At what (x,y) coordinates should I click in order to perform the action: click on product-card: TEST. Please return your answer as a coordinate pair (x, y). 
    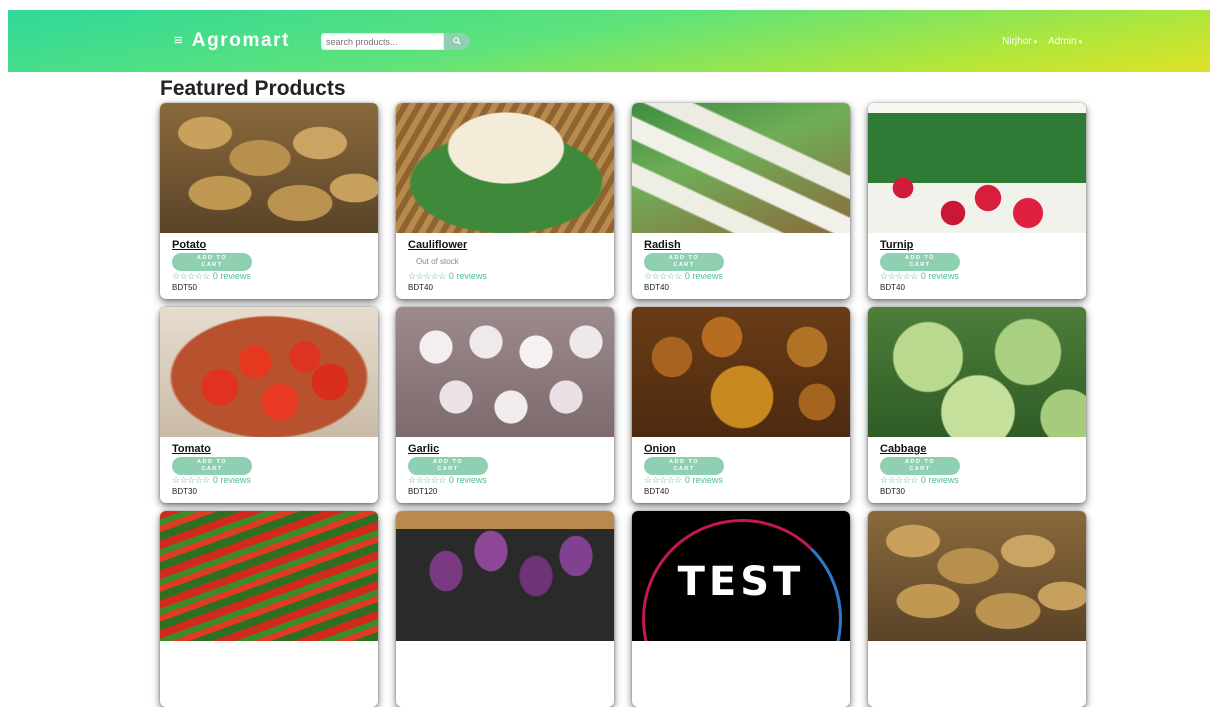
    Looking at the image, I should click on (741, 609).